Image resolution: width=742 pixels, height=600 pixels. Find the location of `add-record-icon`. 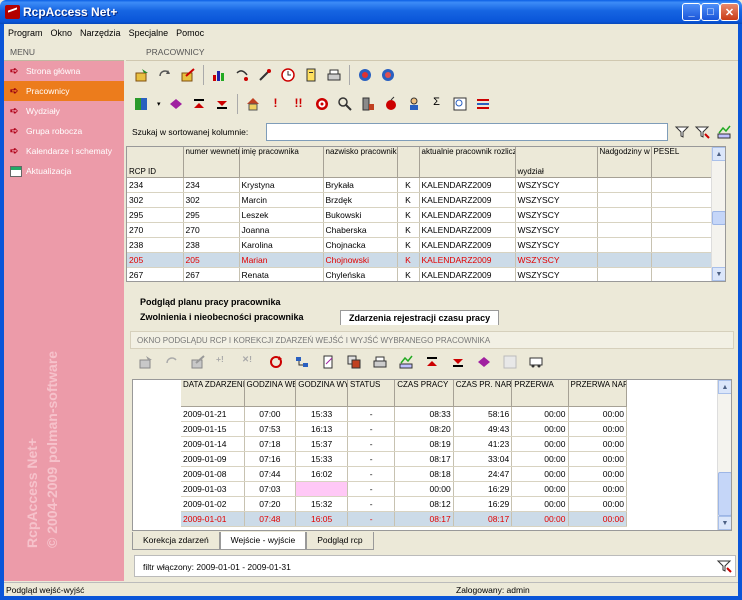

add-record-icon is located at coordinates (142, 75).